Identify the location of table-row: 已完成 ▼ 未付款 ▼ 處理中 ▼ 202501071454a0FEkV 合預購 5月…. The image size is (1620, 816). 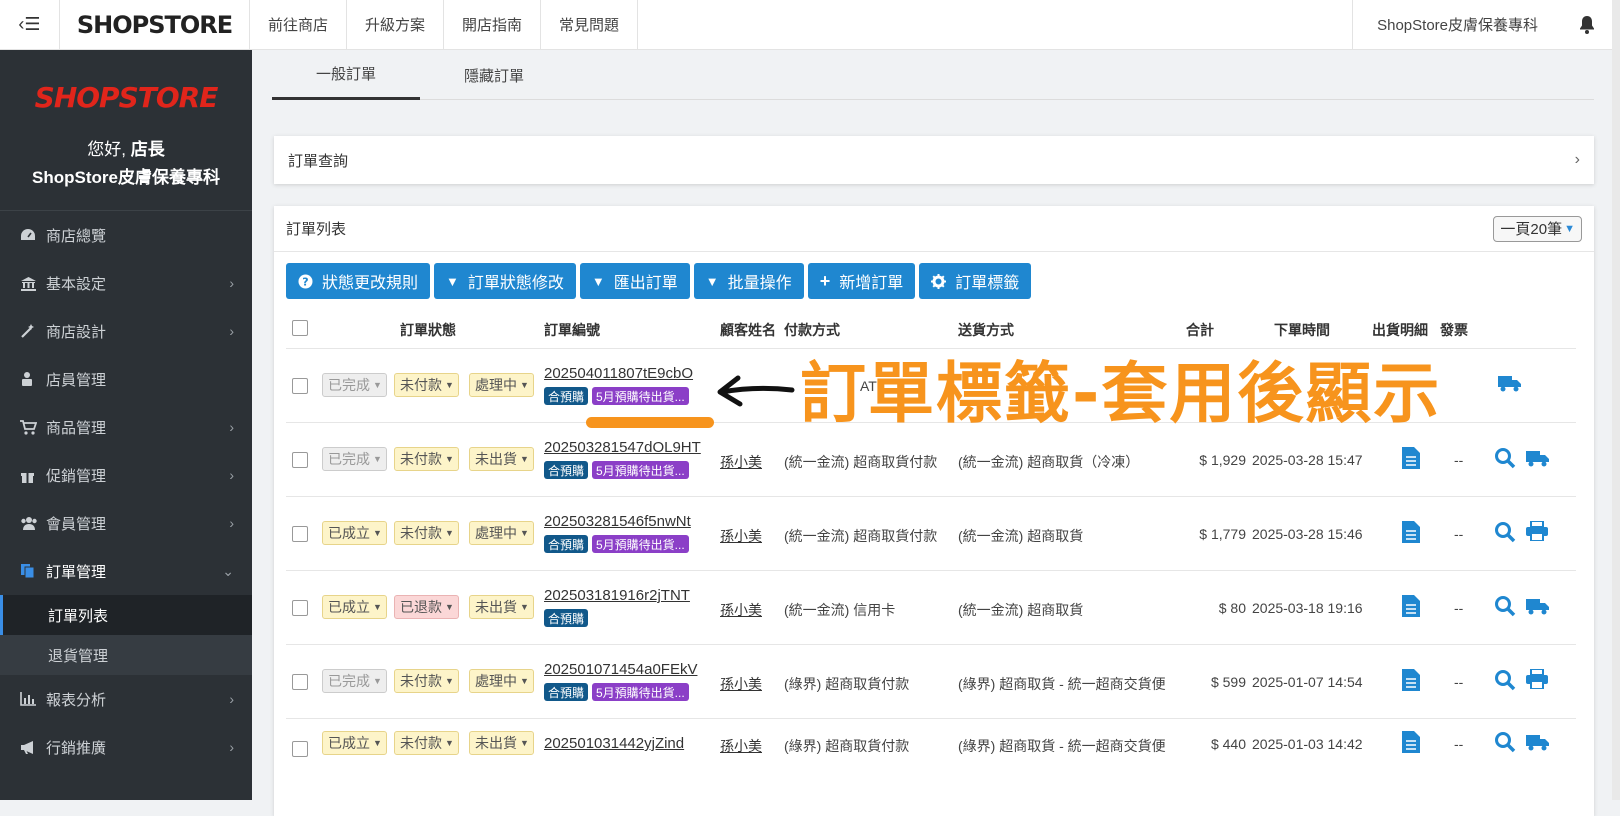
(931, 681).